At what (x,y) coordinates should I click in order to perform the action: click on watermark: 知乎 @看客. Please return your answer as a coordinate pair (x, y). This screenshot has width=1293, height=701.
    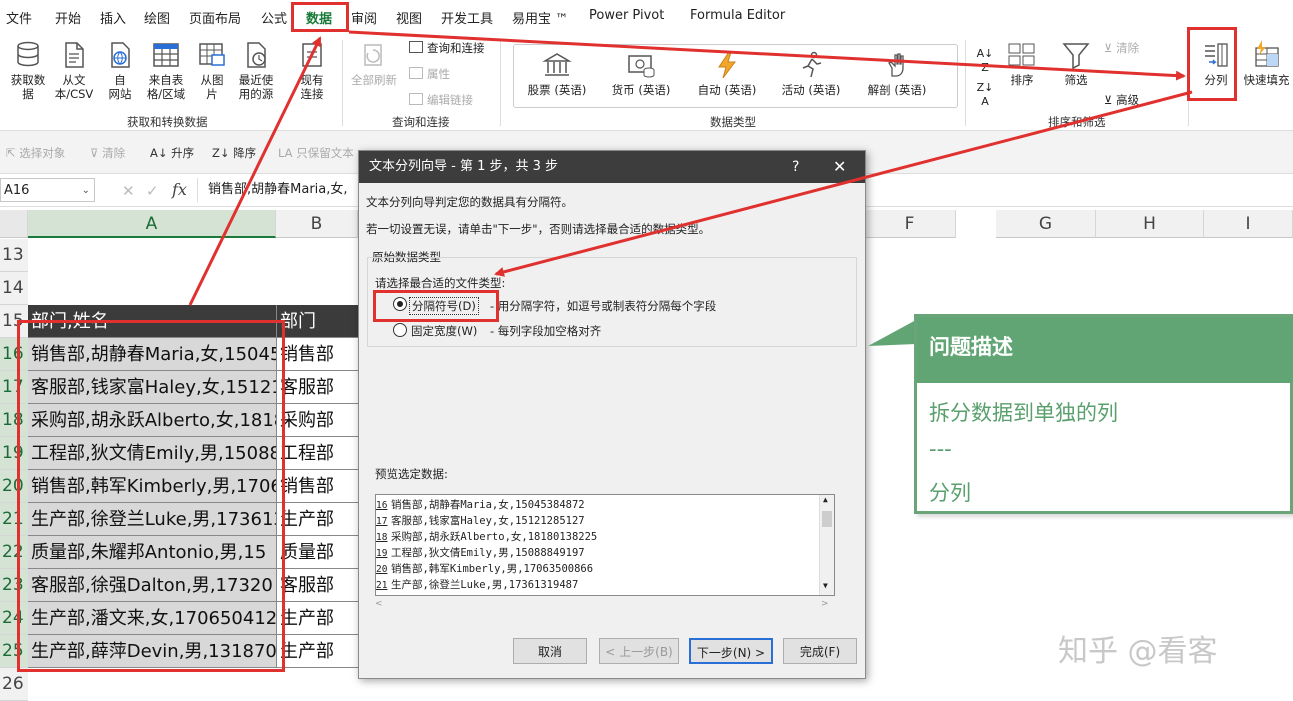
    Looking at the image, I should click on (1138, 651).